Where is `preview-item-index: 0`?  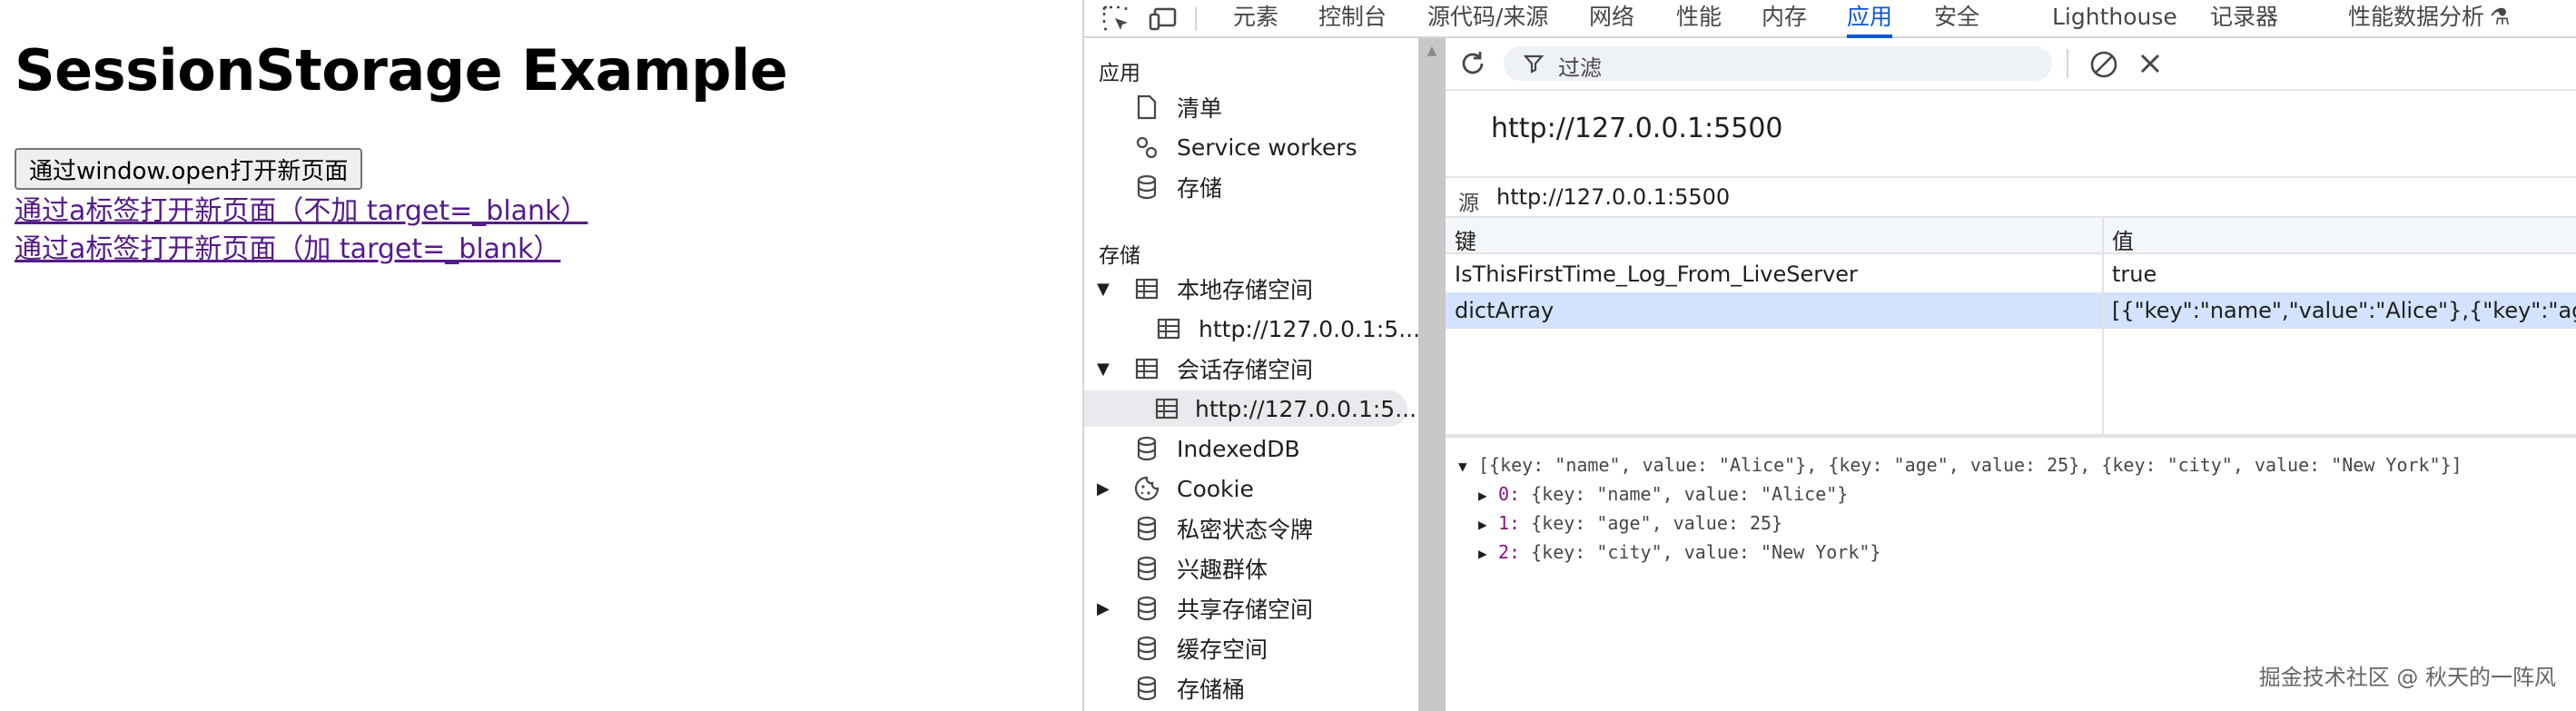
preview-item-index: 0 is located at coordinates (1504, 494).